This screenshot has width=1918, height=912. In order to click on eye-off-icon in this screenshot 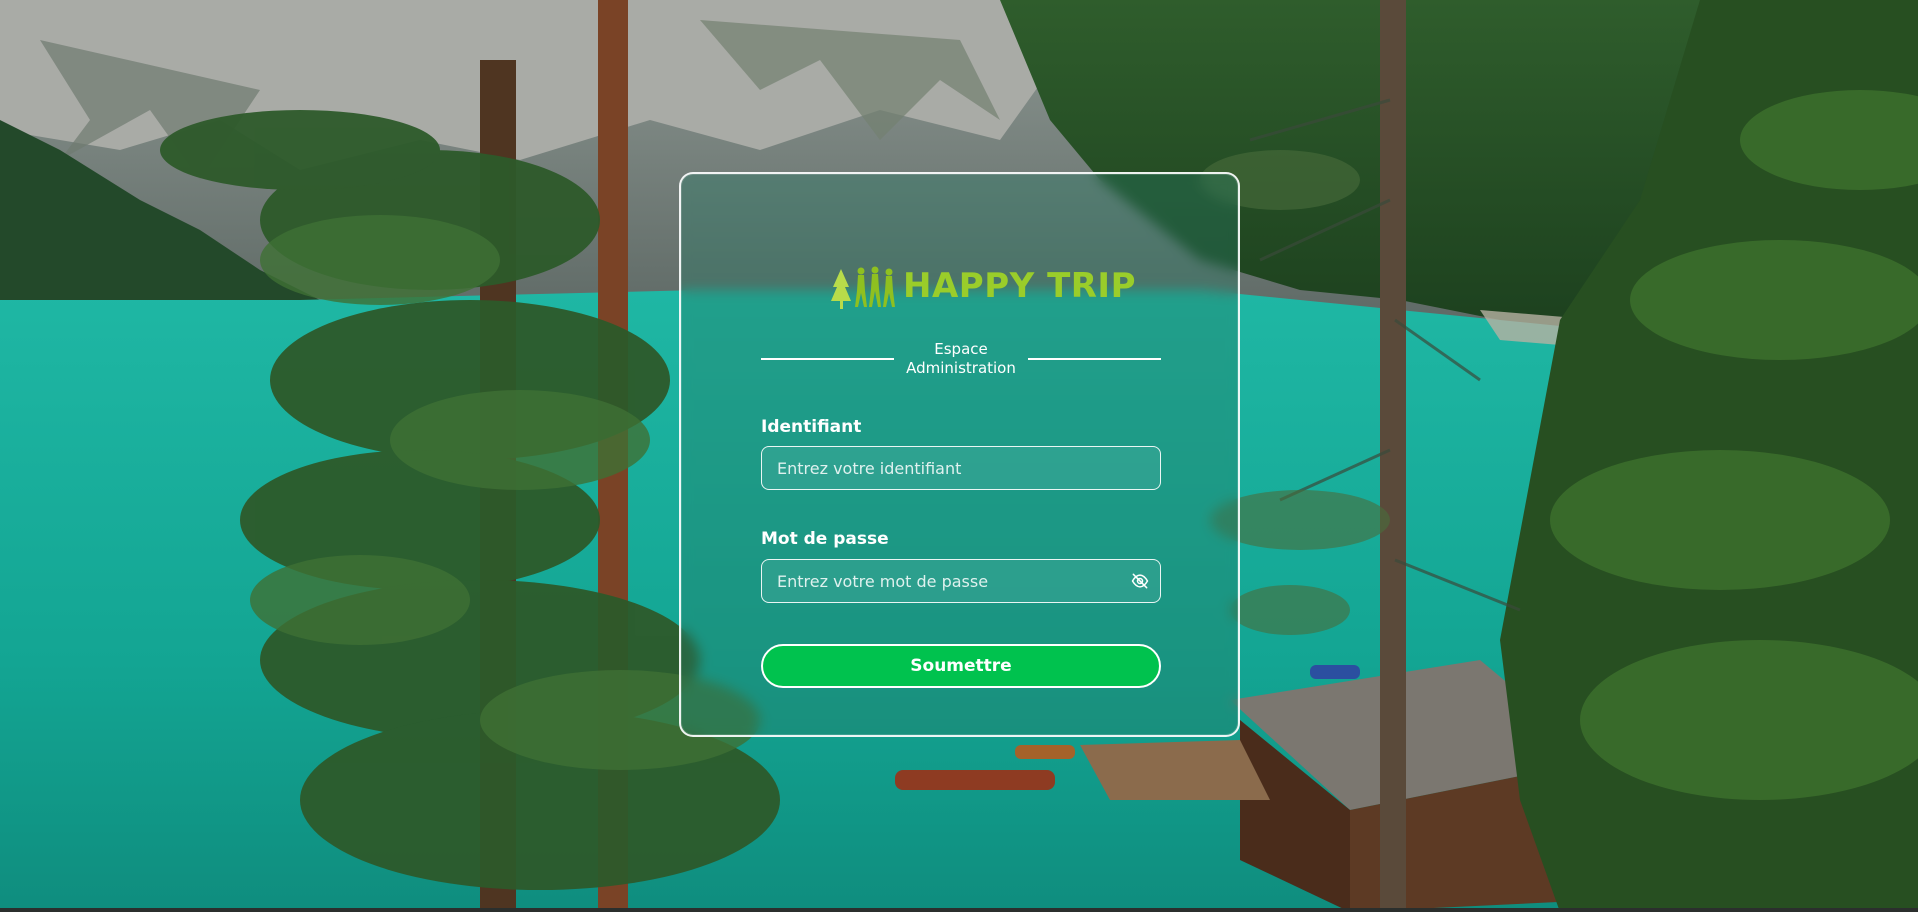, I will do `click(1140, 581)`.